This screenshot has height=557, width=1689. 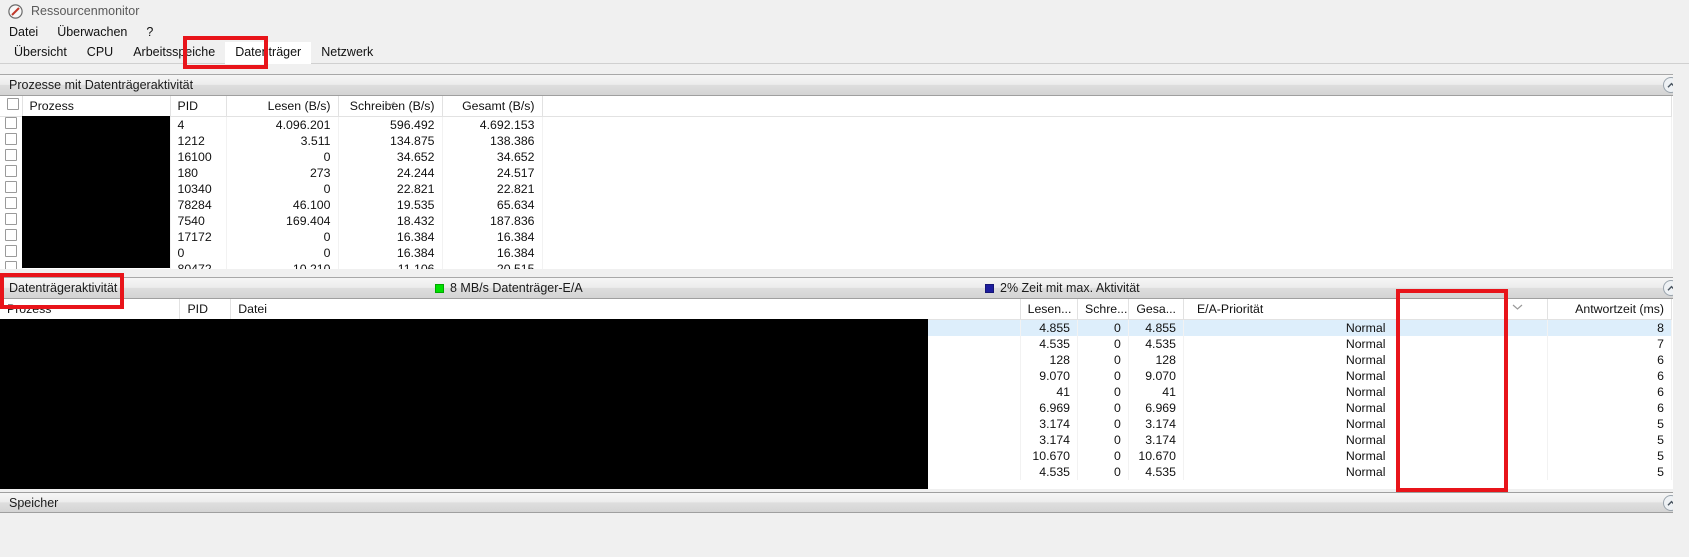 What do you see at coordinates (268, 53) in the screenshot?
I see `tab-datentraeger: Datenträger` at bounding box center [268, 53].